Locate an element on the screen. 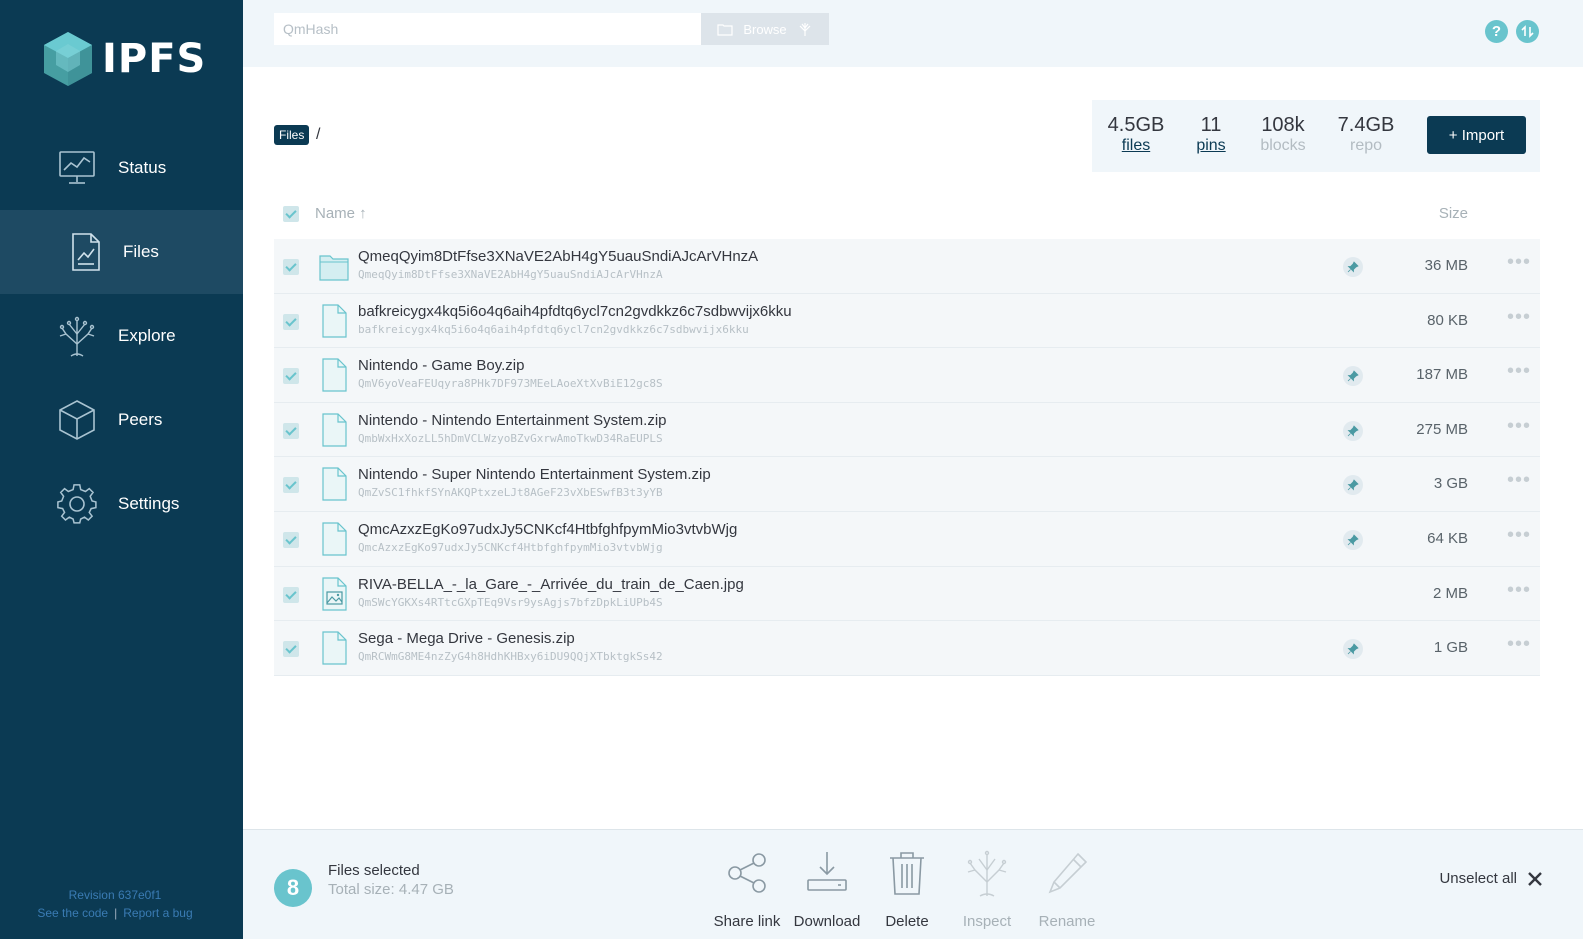  share-link-label: Share link is located at coordinates (747, 921).